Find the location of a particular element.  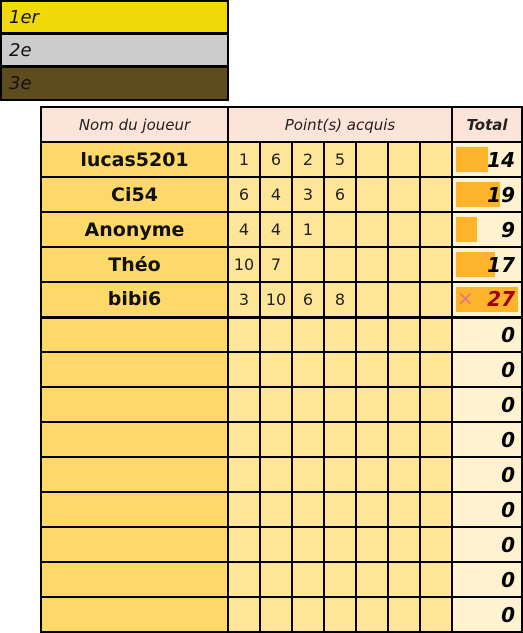

player-name: lucas5201 is located at coordinates (134, 159).